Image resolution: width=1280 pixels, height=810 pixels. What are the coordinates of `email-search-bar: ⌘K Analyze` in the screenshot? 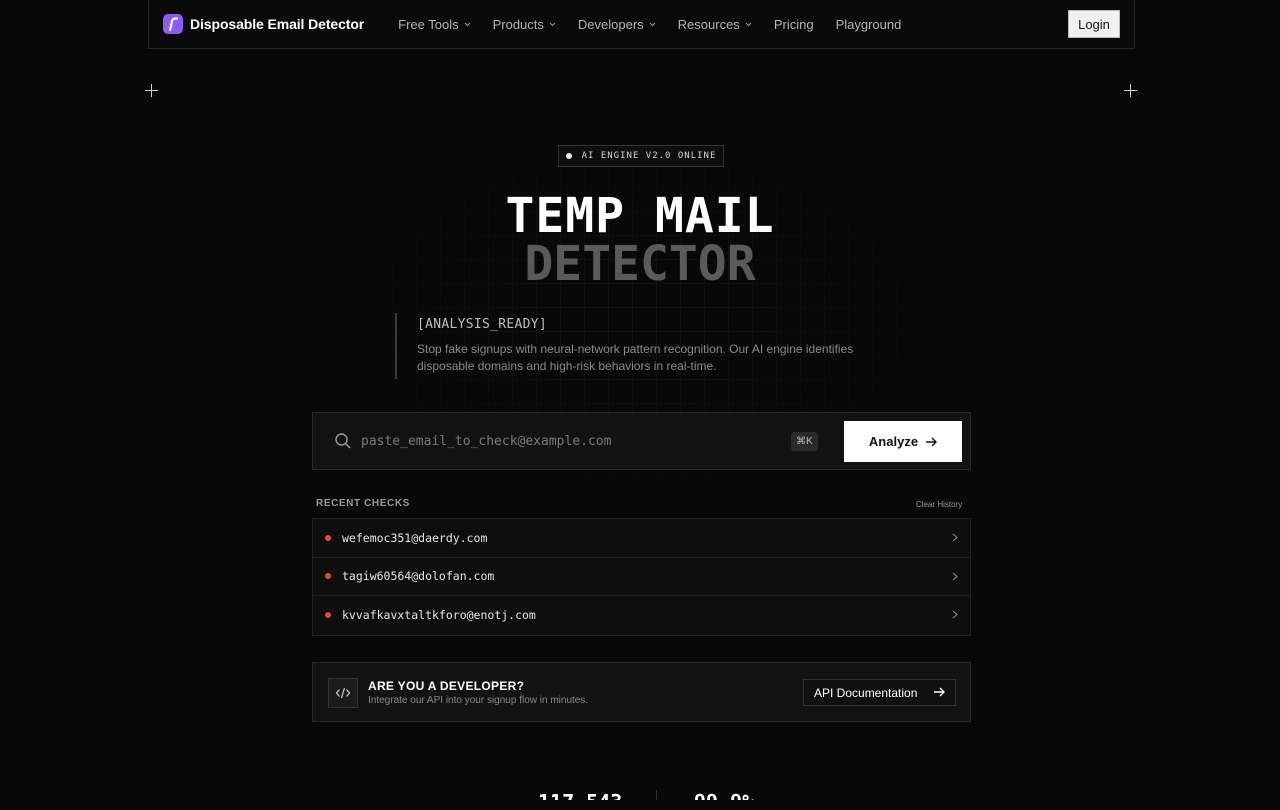 It's located at (641, 441).